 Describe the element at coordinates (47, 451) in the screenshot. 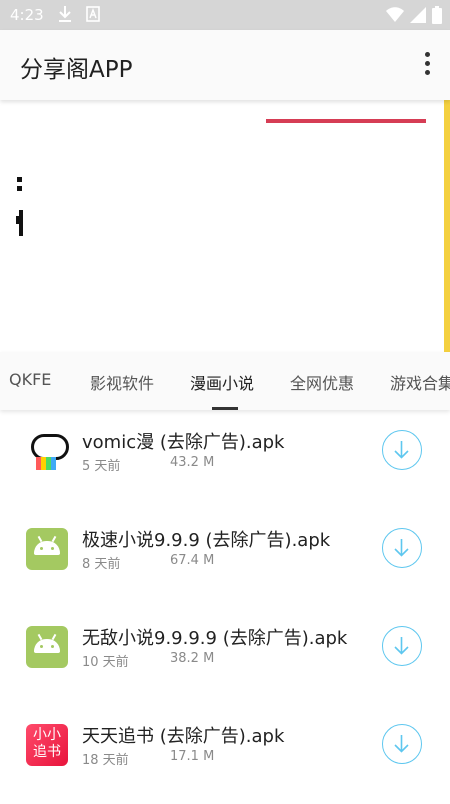

I see `vomic-app-icon` at that location.